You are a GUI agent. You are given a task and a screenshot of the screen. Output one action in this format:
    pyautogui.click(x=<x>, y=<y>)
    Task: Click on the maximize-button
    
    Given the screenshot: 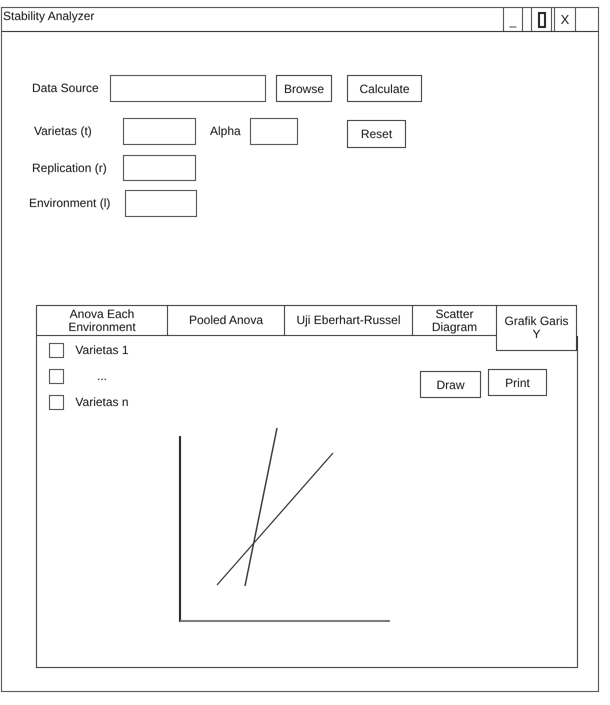 What is the action you would take?
    pyautogui.click(x=541, y=19)
    